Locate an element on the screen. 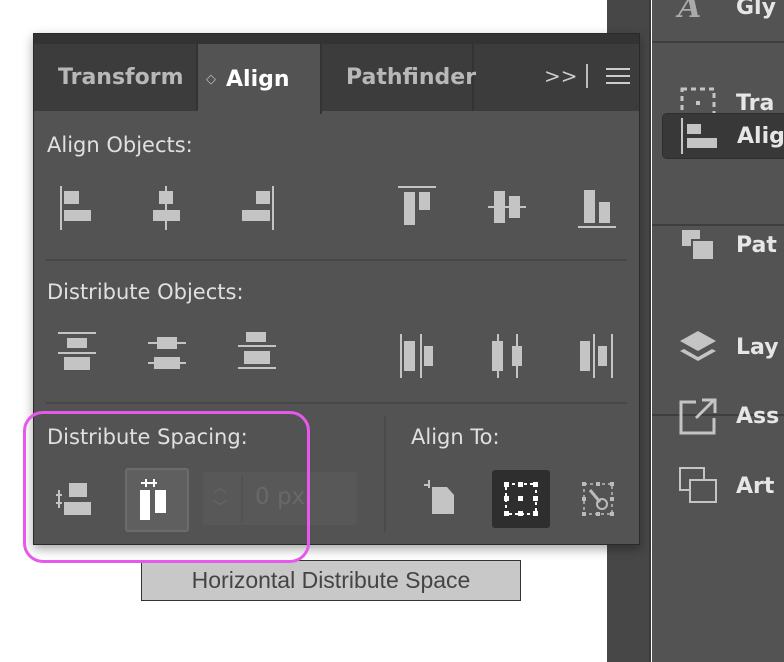 The height and width of the screenshot is (662, 784). tab-separator is located at coordinates (587, 76).